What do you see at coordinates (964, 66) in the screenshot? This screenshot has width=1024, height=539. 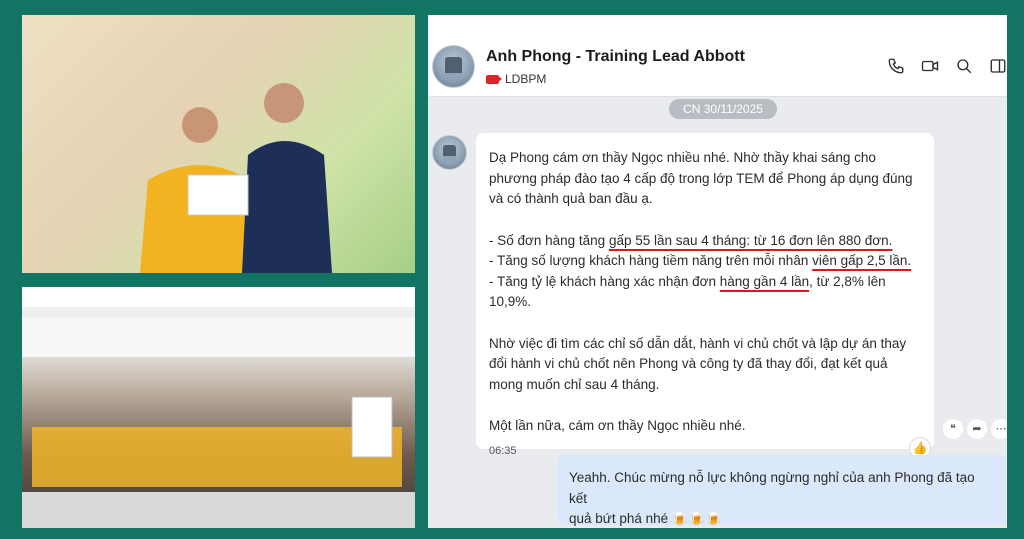 I see `search-icon` at bounding box center [964, 66].